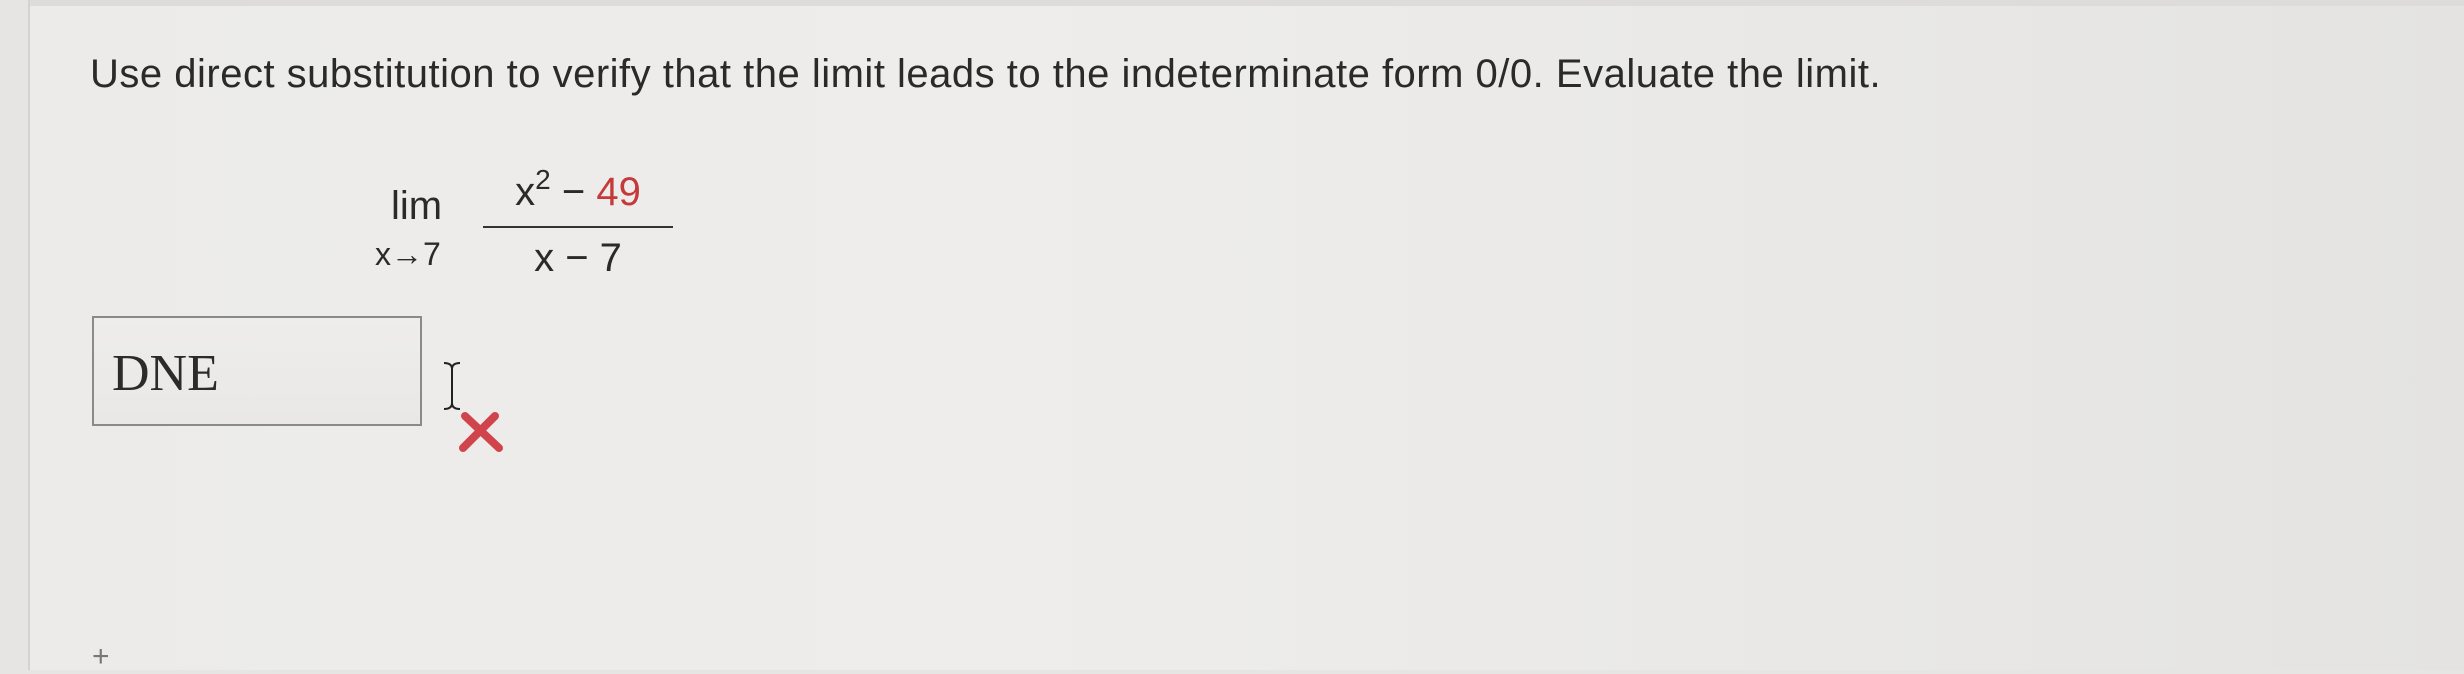 The image size is (2464, 674). Describe the element at coordinates (578, 258) in the screenshot. I see `fraction-denominator: x − 7` at that location.